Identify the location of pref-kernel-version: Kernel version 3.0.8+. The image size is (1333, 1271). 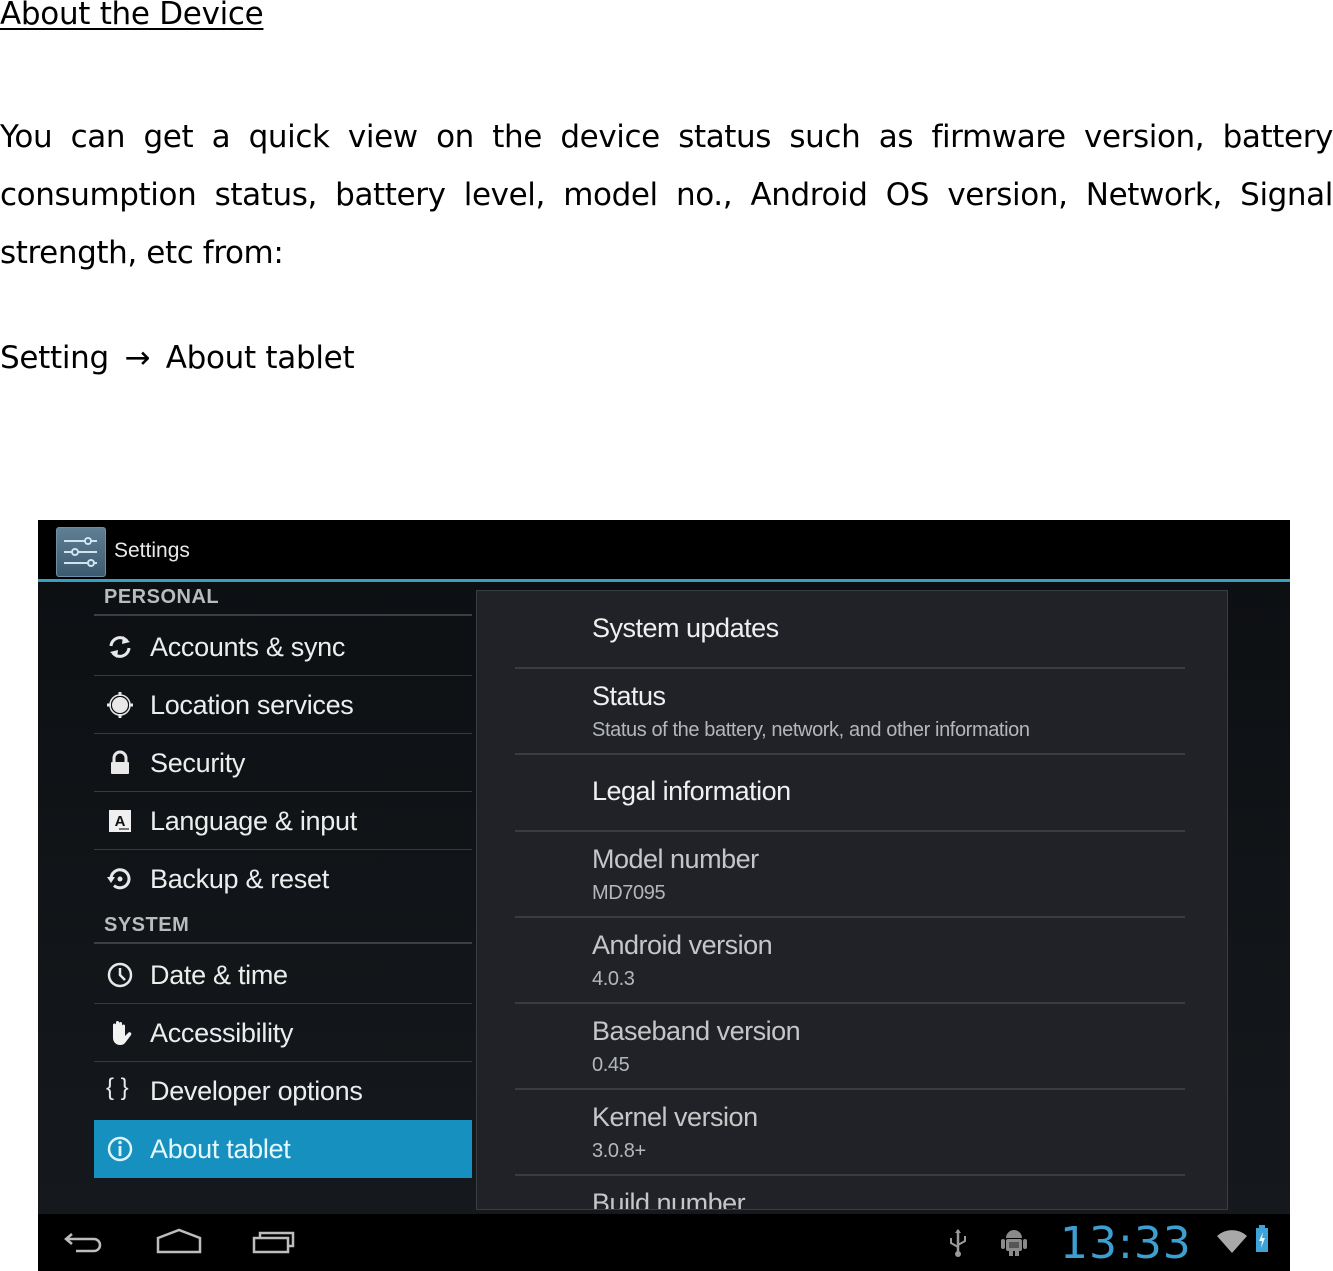
(850, 1133).